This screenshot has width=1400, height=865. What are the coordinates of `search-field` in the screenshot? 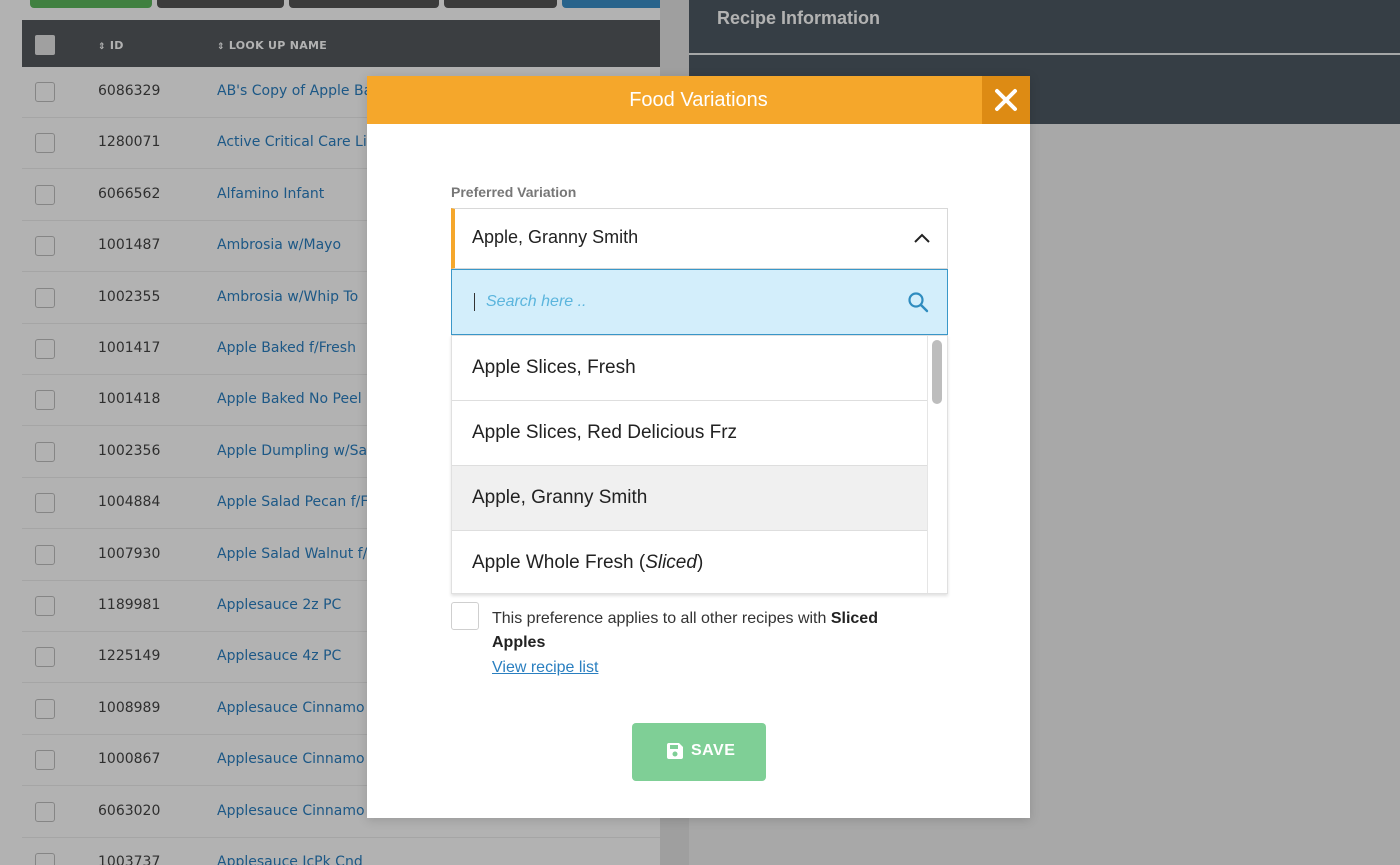 It's located at (699, 302).